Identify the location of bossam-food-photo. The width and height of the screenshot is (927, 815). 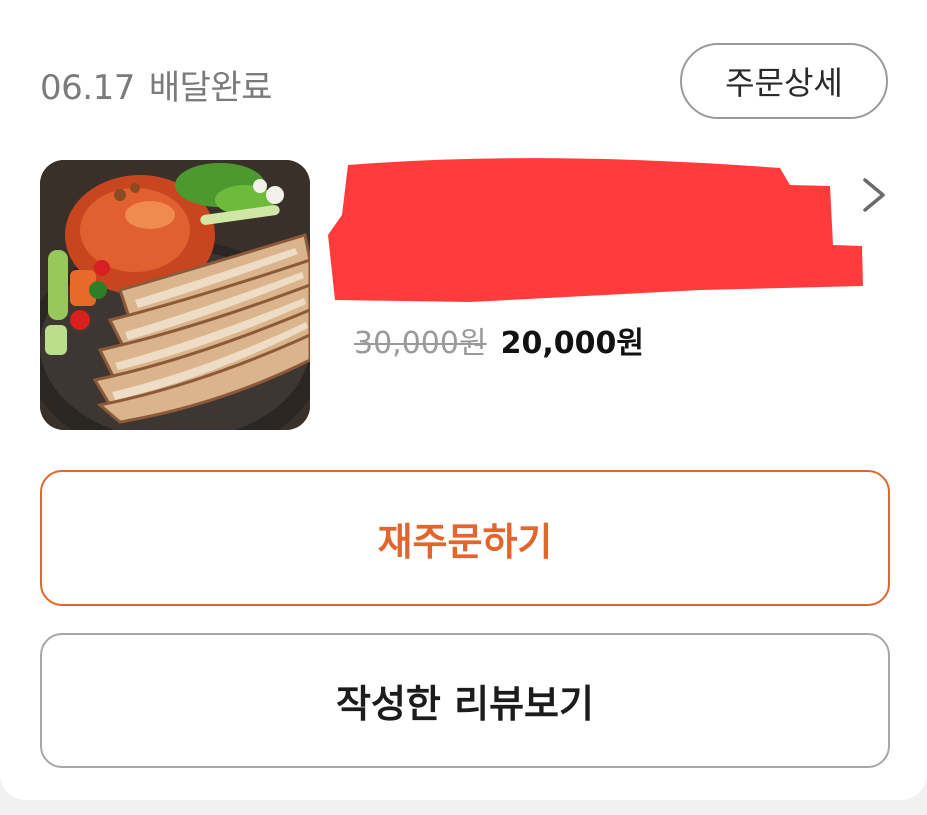
(175, 295).